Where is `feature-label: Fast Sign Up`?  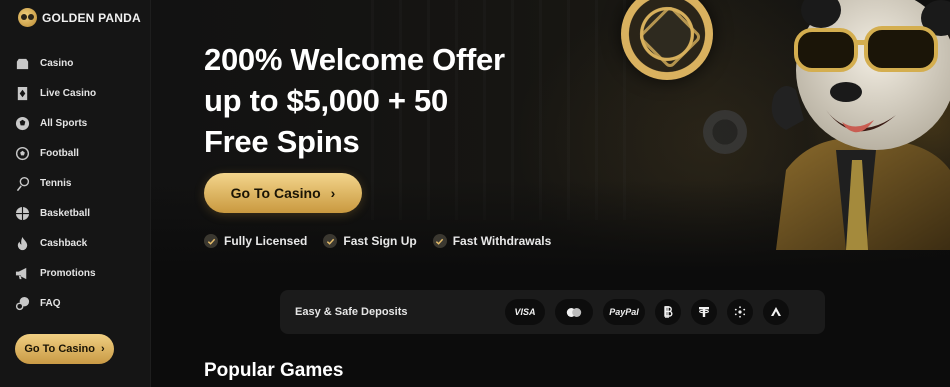 feature-label: Fast Sign Up is located at coordinates (380, 241).